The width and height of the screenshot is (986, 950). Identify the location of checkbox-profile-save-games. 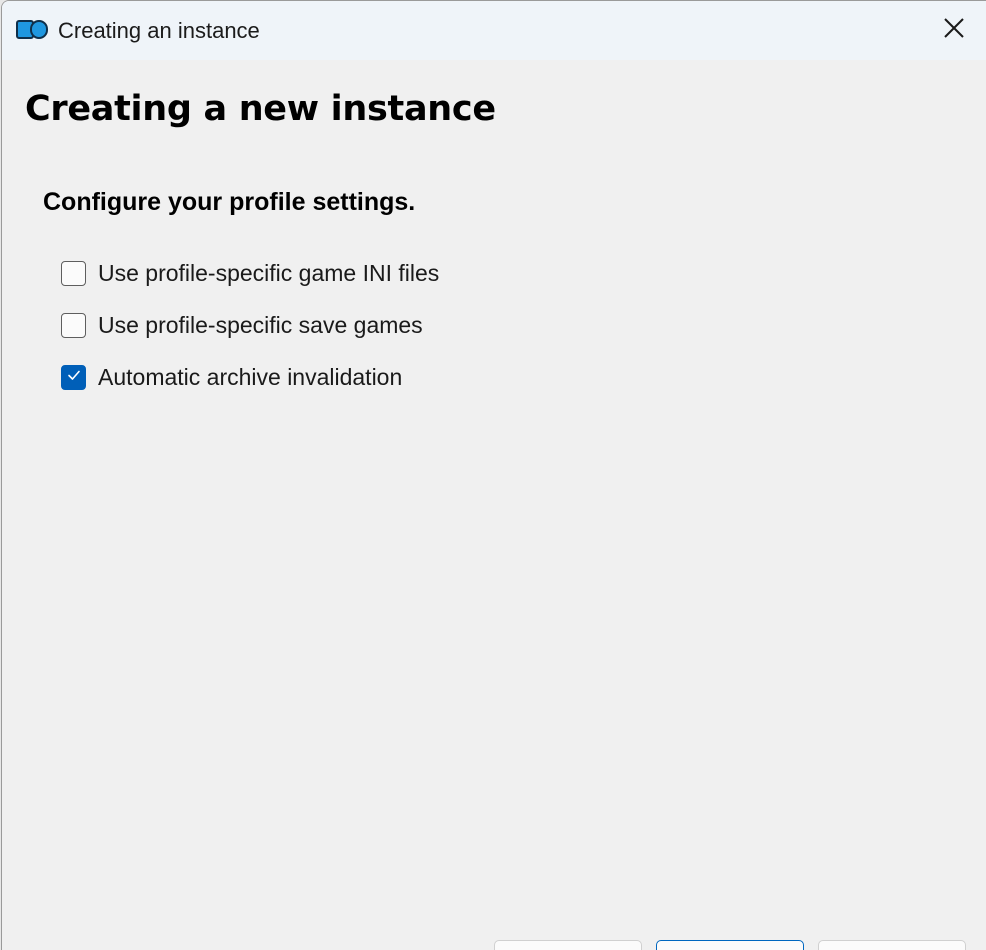
(73, 325).